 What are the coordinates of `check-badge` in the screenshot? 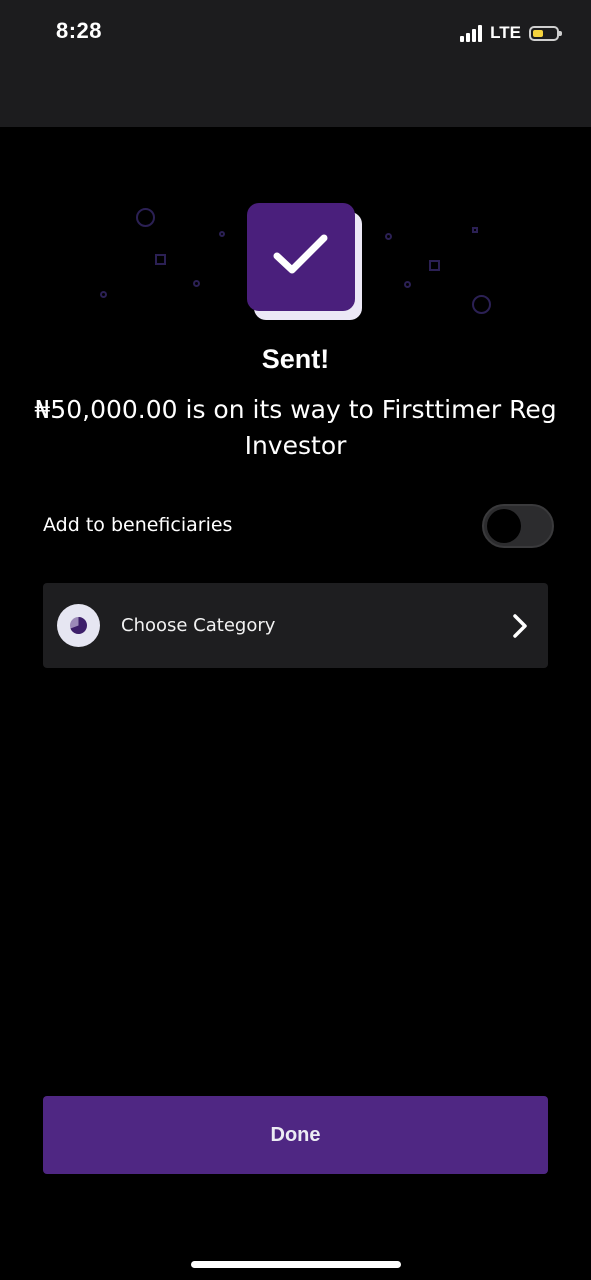 It's located at (301, 257).